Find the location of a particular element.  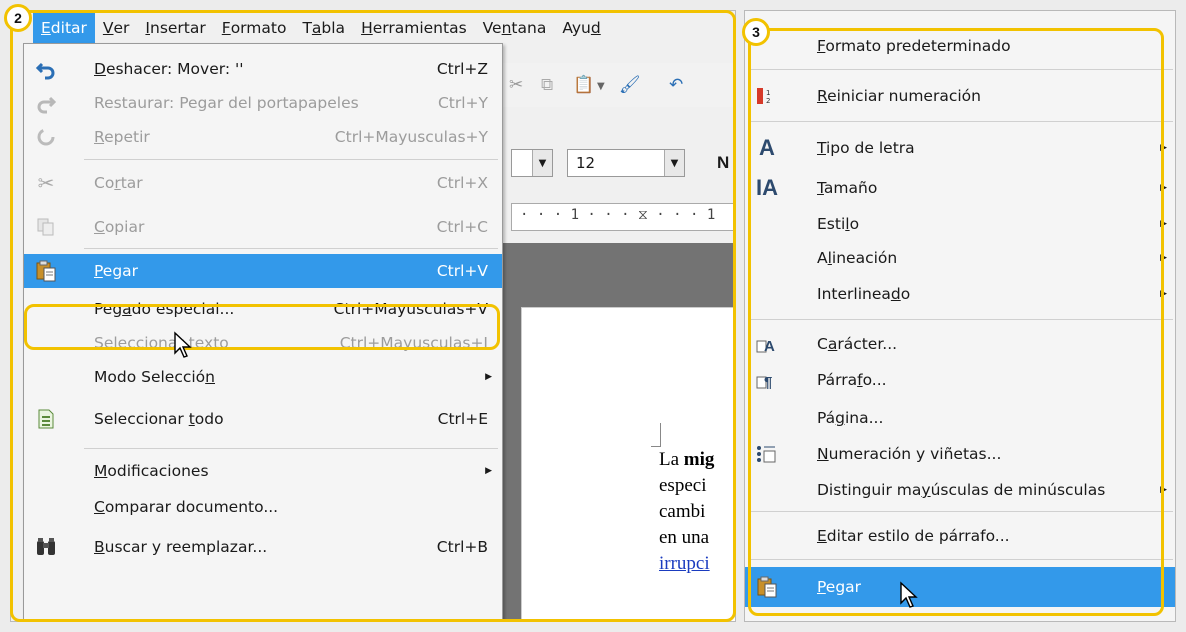

step-badge-3: 3 is located at coordinates (756, 32).